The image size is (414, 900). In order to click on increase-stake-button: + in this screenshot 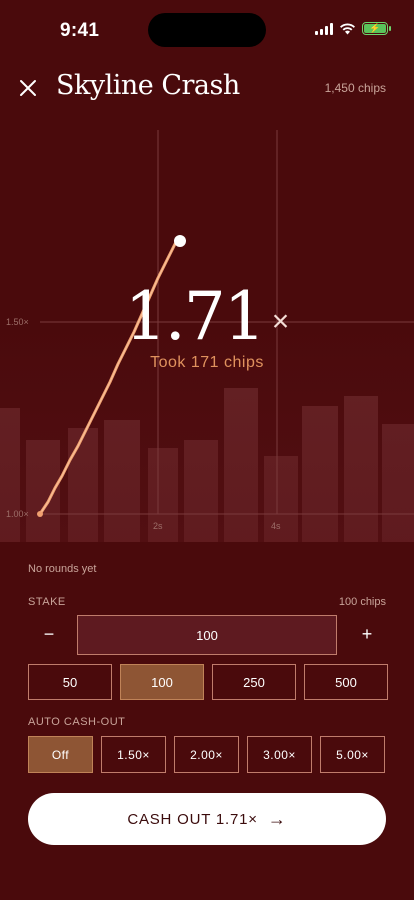, I will do `click(367, 634)`.